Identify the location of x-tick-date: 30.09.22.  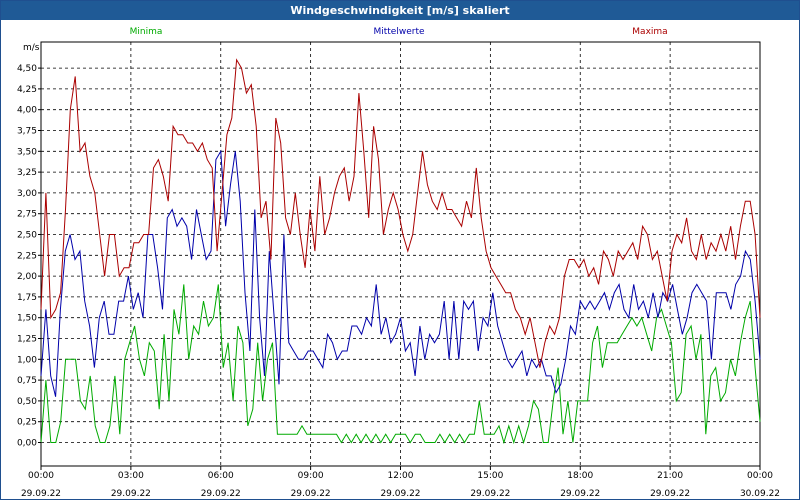
(760, 494).